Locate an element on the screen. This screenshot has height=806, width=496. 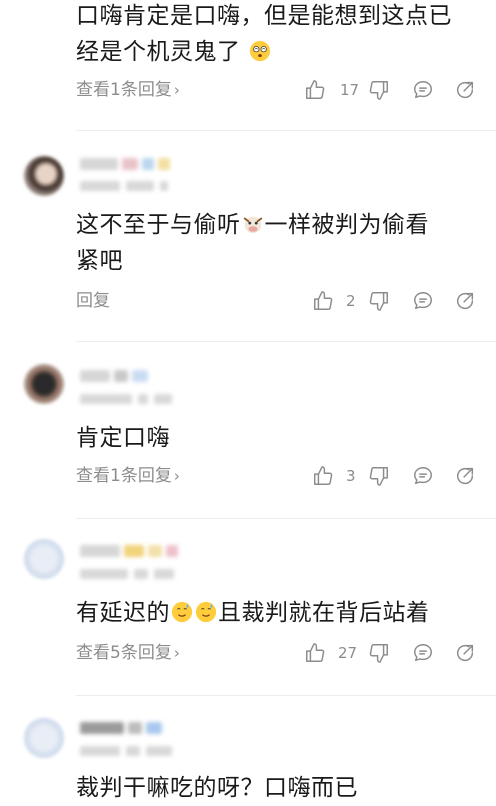
reply-button: 回复 is located at coordinates (93, 301).